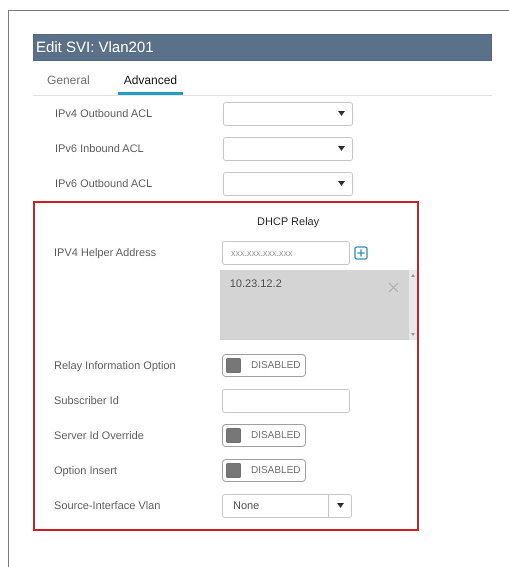 Image resolution: width=509 pixels, height=567 pixels. What do you see at coordinates (413, 334) in the screenshot?
I see `scroll-down-icon` at bounding box center [413, 334].